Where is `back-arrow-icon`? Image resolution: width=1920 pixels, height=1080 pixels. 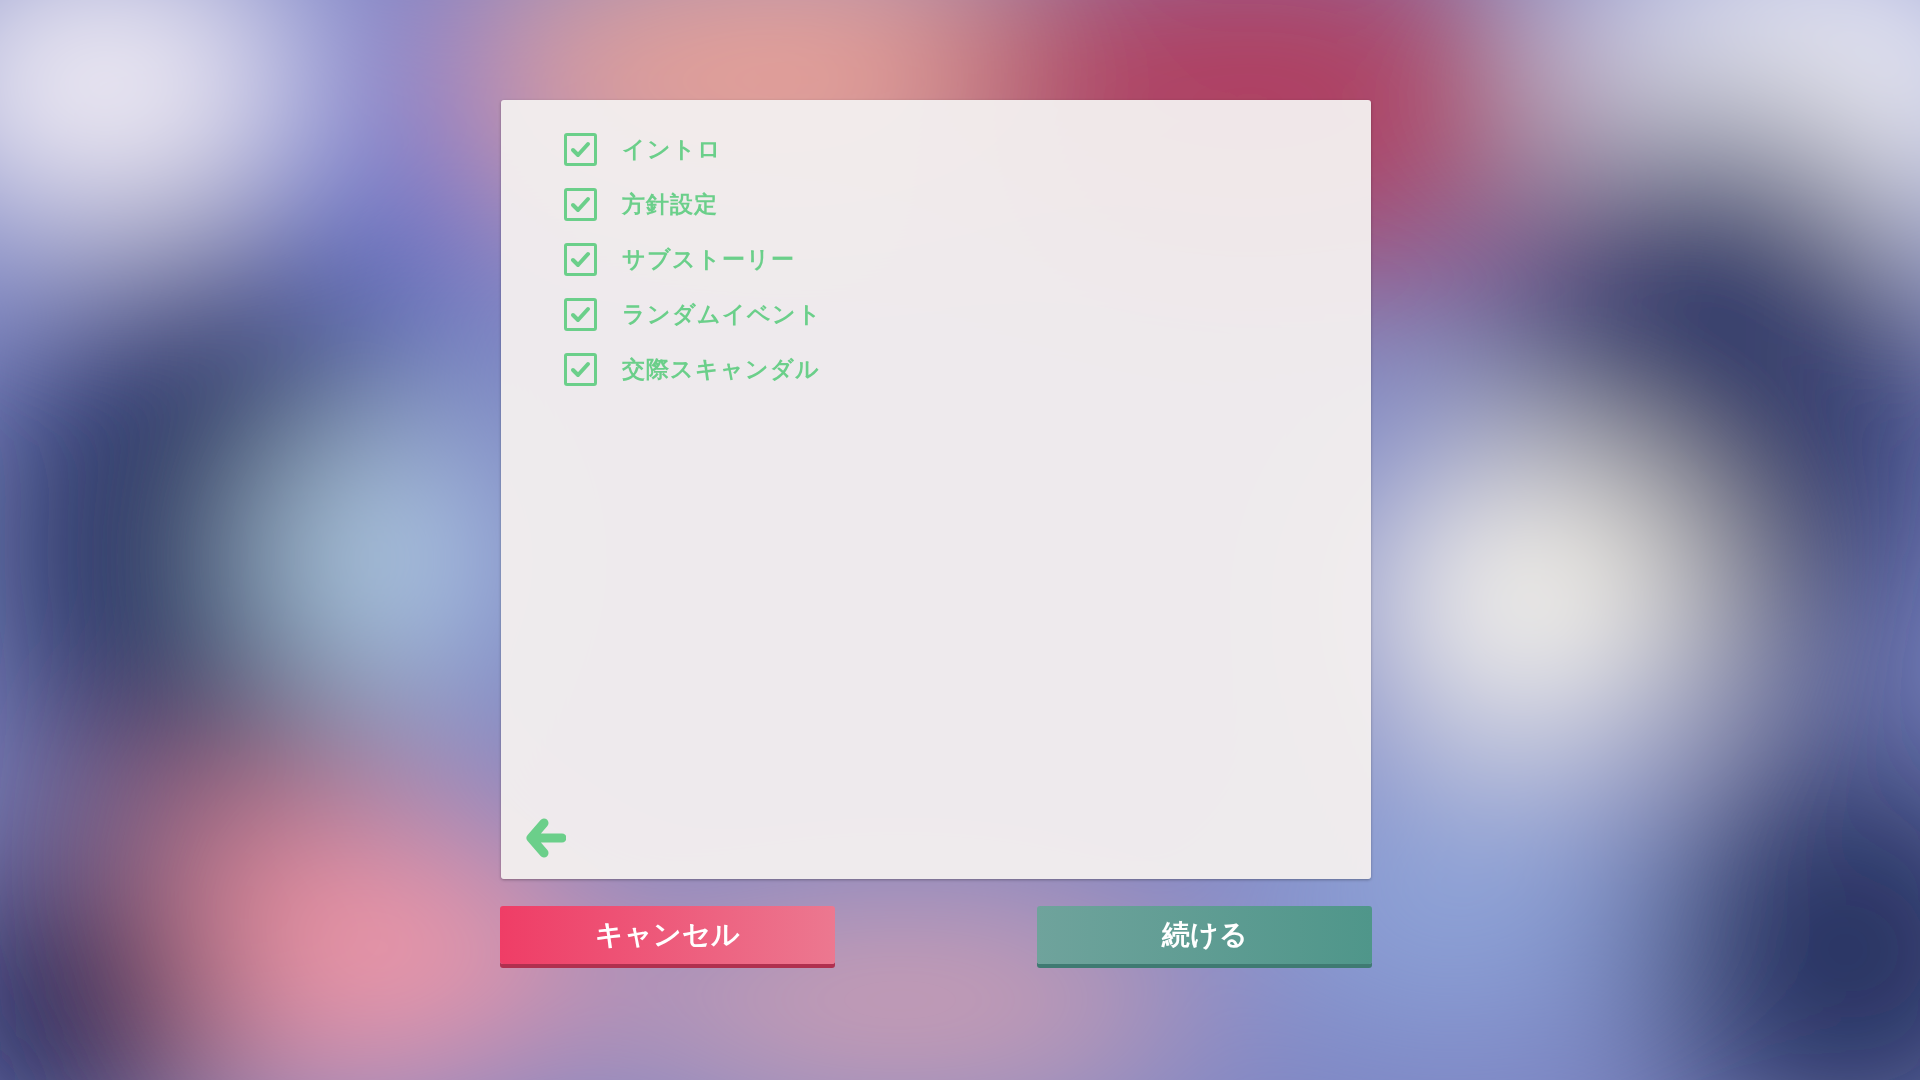 back-arrow-icon is located at coordinates (546, 838).